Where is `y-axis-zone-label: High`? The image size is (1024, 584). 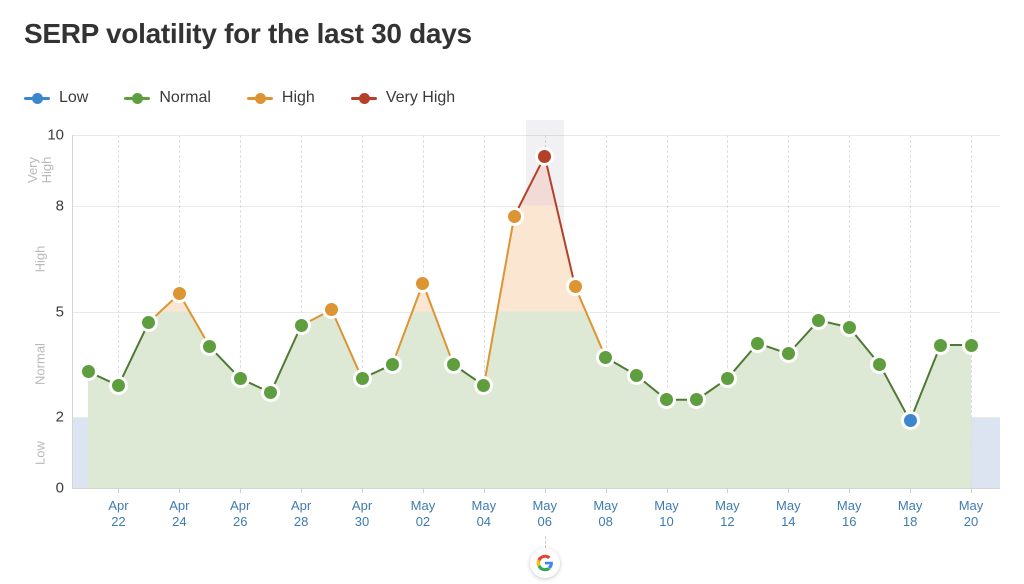
y-axis-zone-label: High is located at coordinates (40, 258).